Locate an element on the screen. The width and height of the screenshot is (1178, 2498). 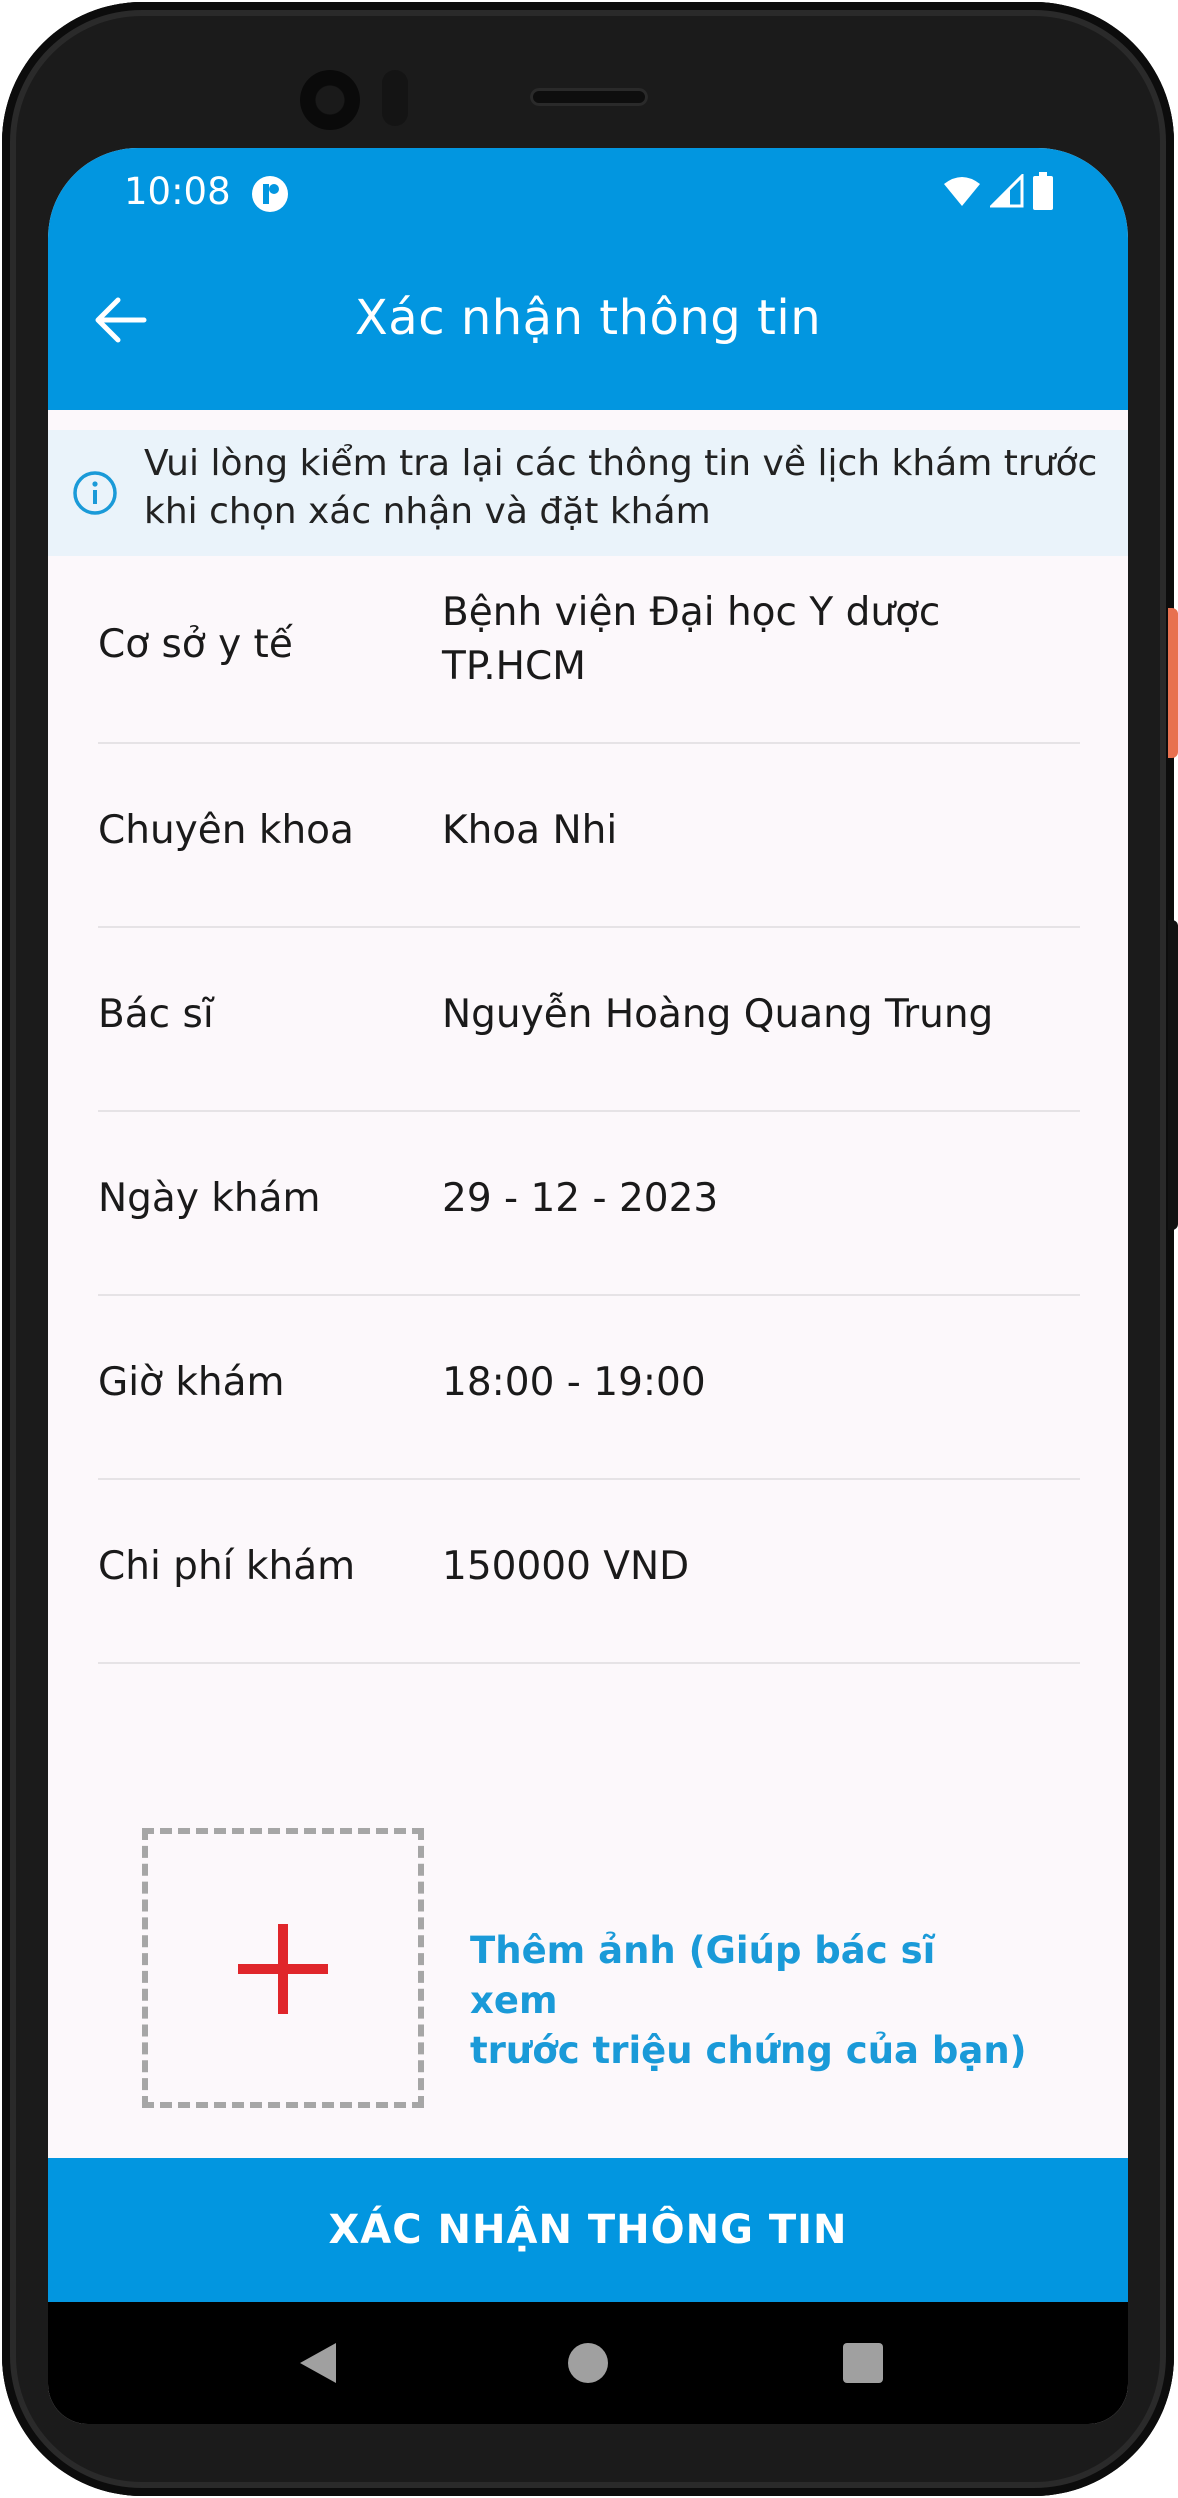
triangle-back-icon is located at coordinates (318, 2363).